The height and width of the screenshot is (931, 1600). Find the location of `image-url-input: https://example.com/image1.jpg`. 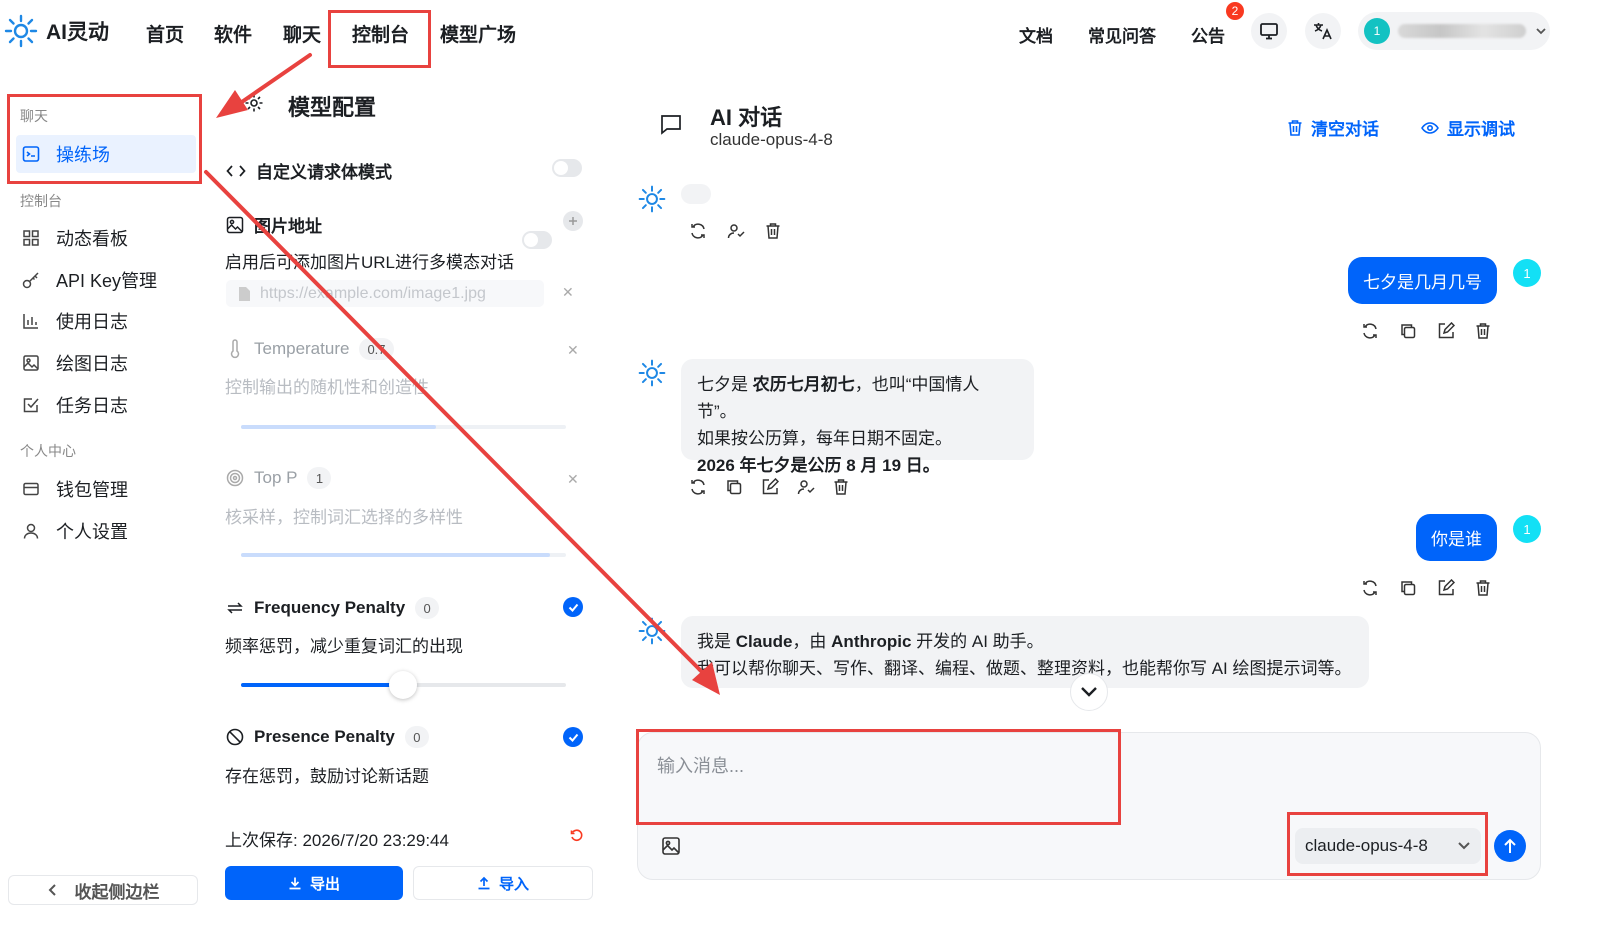

image-url-input: https://example.com/image1.jpg is located at coordinates (385, 293).